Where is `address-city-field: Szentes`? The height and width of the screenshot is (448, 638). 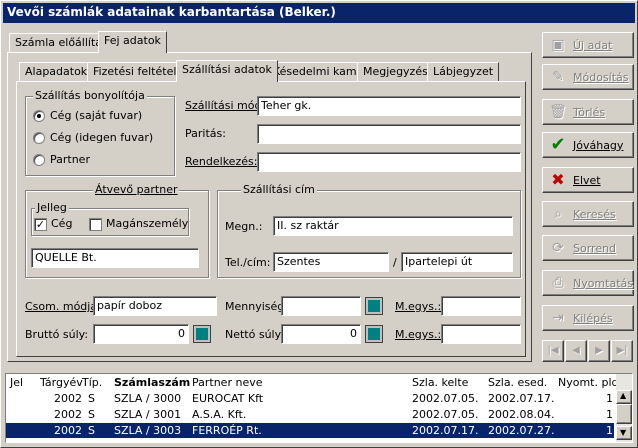 address-city-field: Szentes is located at coordinates (331, 262).